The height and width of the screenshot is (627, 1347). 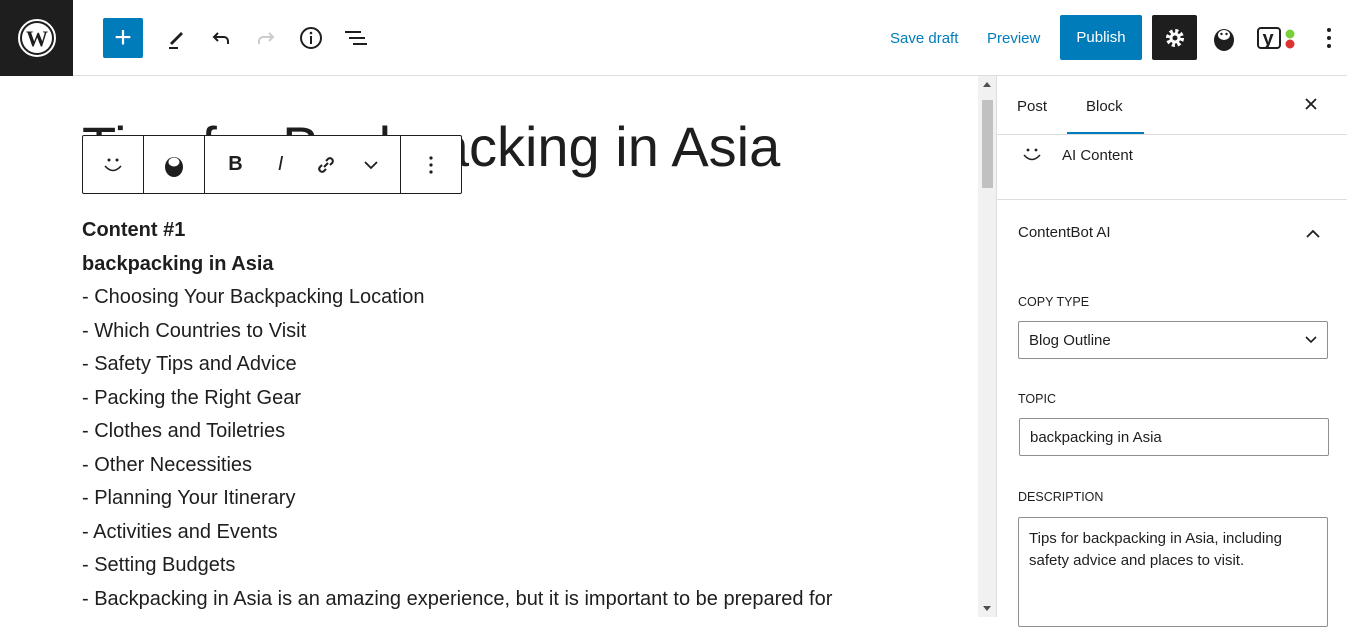 I want to click on content-line: - Clothes and Toiletries, so click(x=184, y=431).